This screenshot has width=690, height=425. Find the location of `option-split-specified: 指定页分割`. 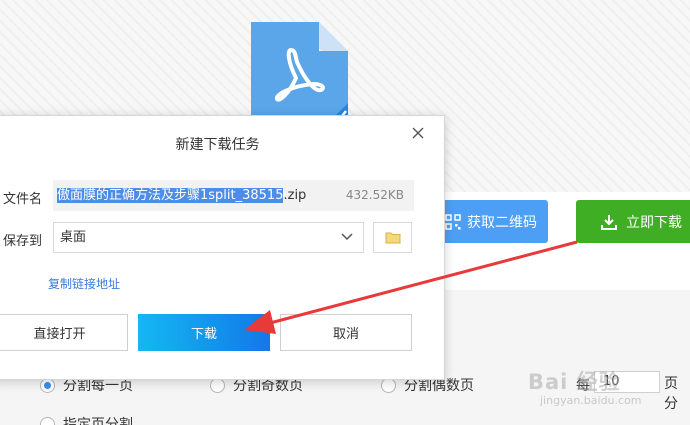

option-split-specified: 指定页分割 is located at coordinates (86, 419).